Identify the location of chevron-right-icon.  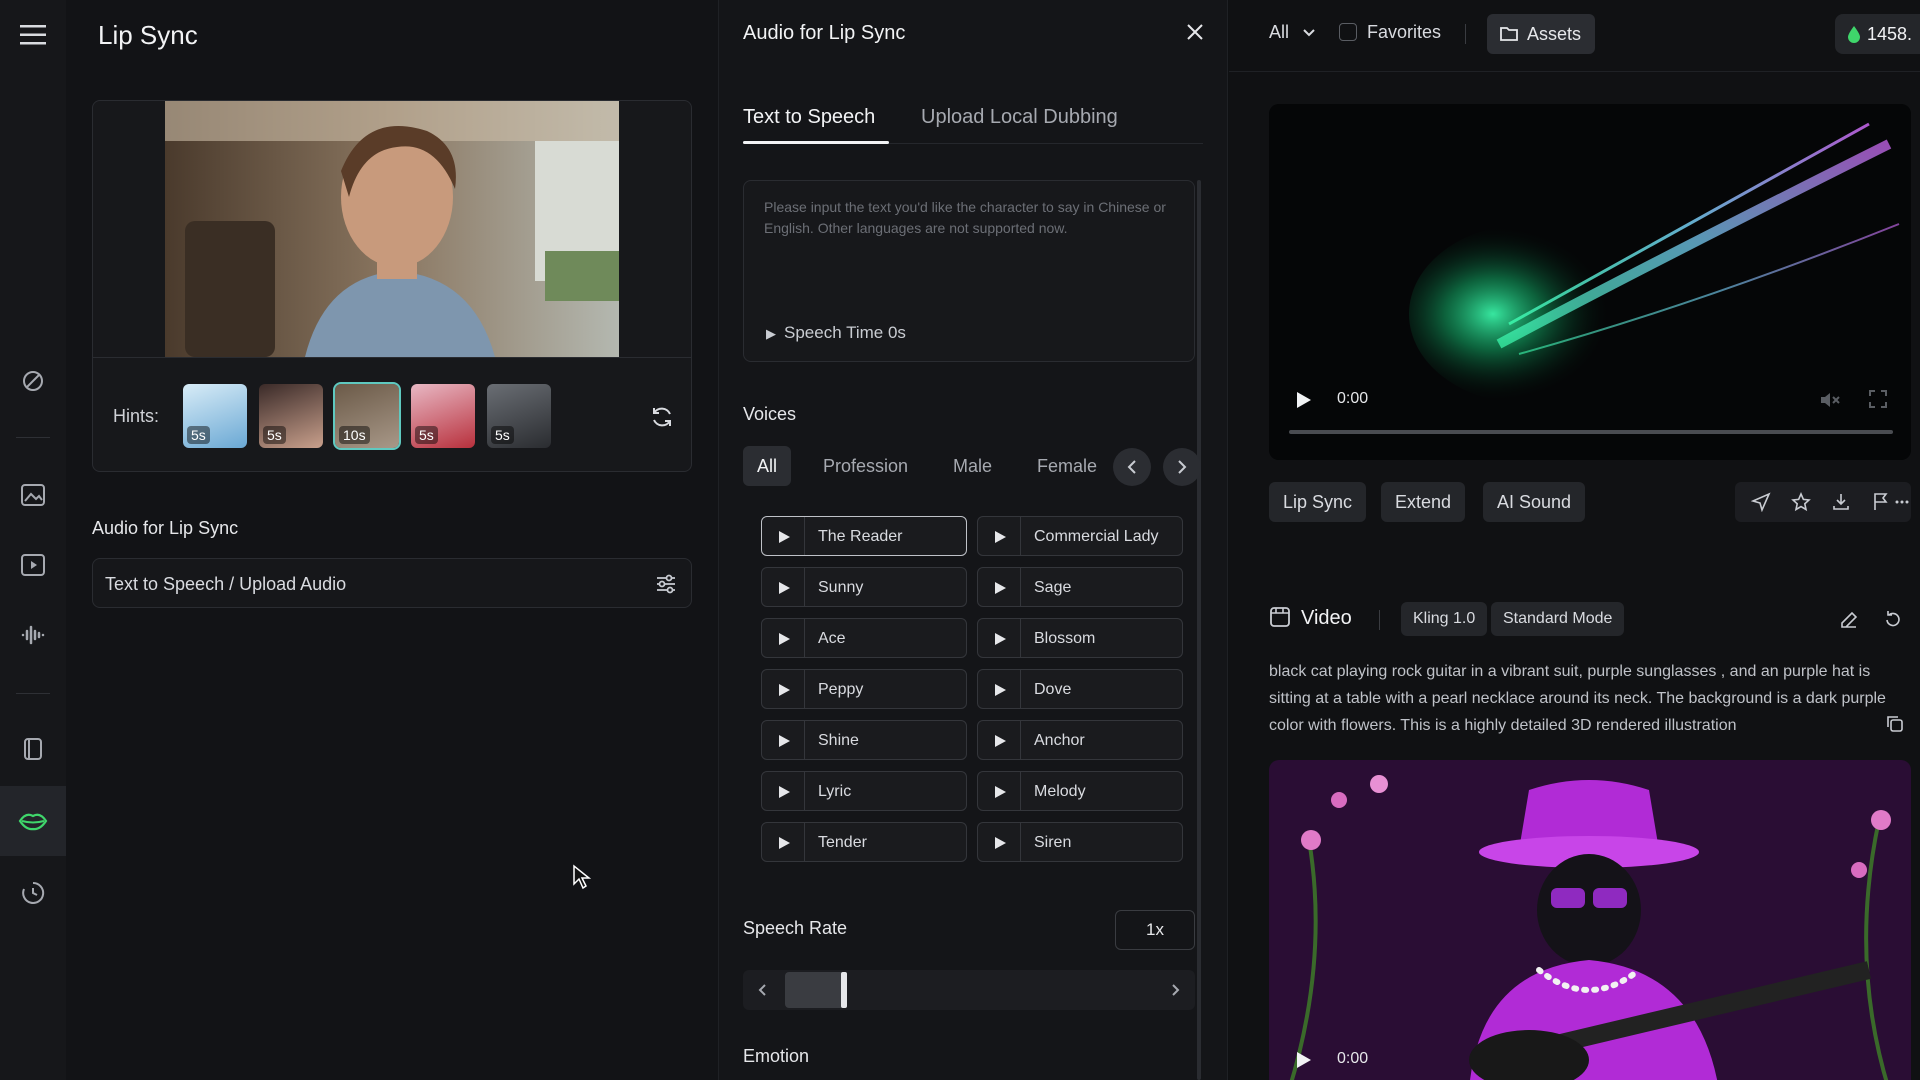
(1175, 990).